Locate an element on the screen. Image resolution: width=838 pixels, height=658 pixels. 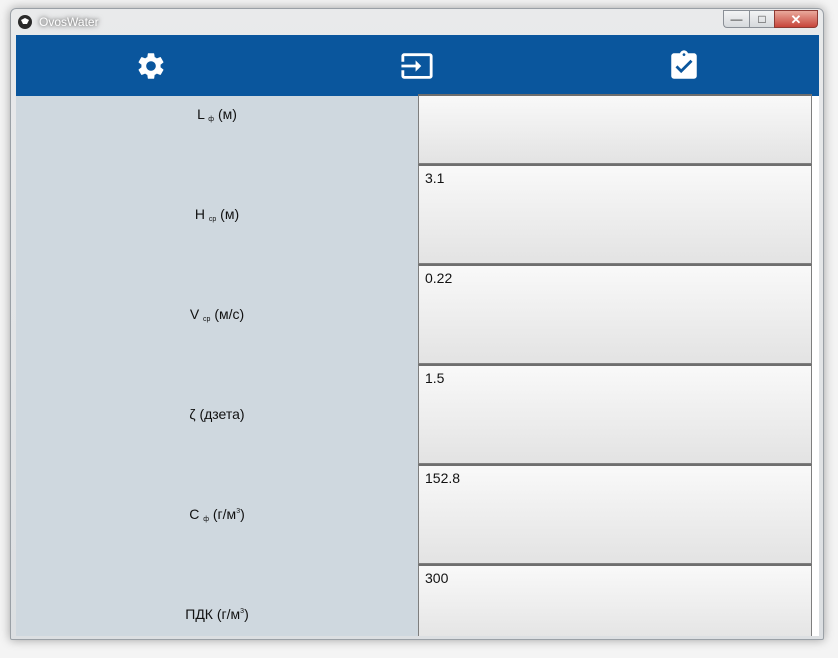
close-button: ✕ is located at coordinates (796, 19).